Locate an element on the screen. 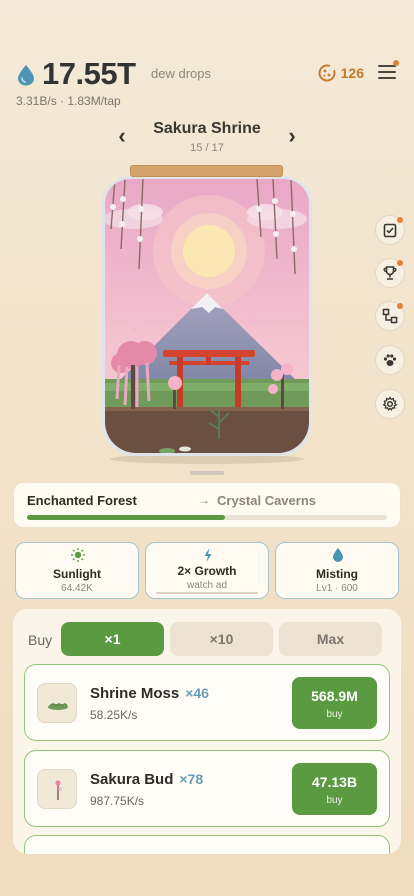 This screenshot has height=896, width=414. boost-action: watch ad is located at coordinates (207, 585).